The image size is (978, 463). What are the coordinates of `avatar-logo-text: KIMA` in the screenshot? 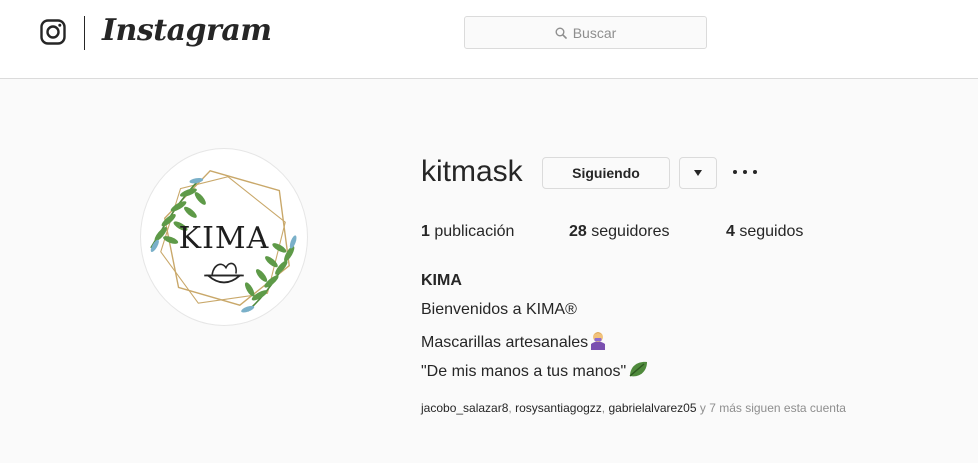 It's located at (224, 238).